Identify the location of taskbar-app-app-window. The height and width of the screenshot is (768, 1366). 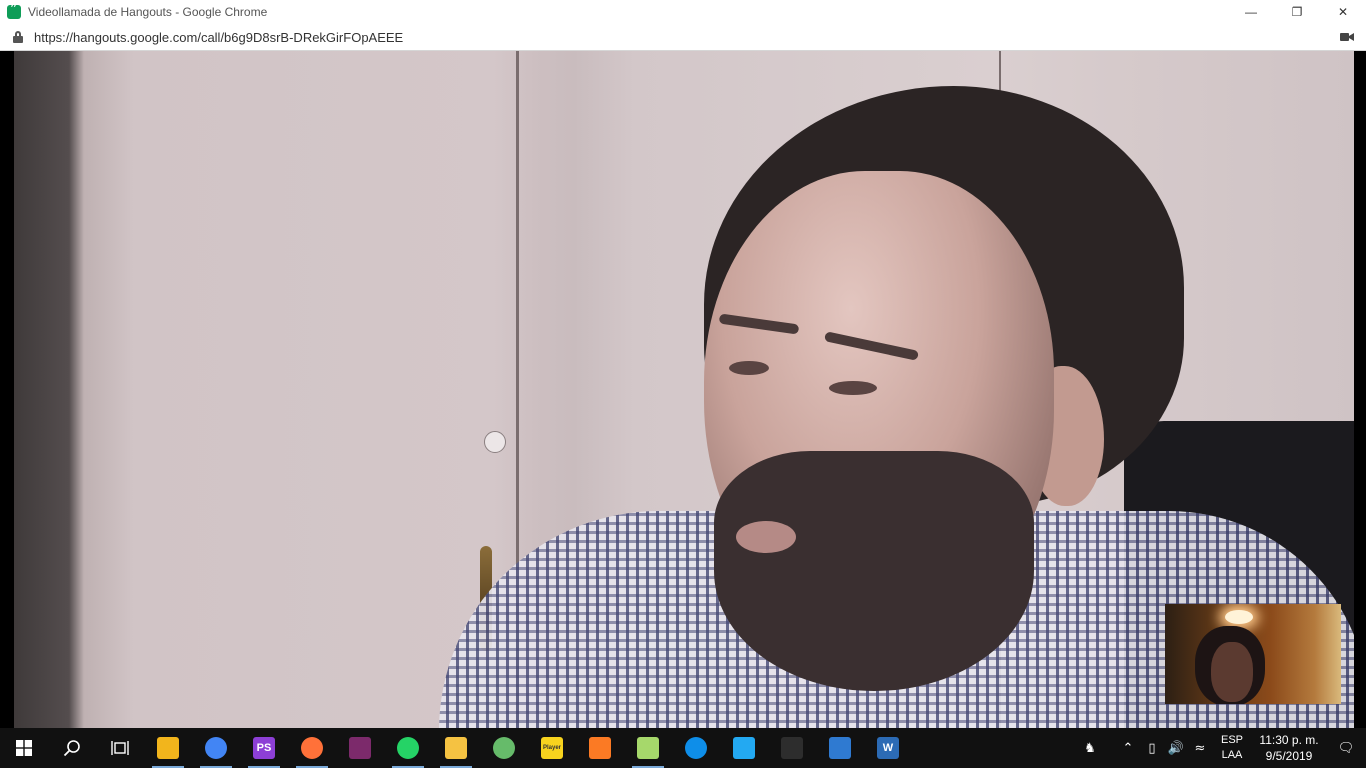
(840, 748).